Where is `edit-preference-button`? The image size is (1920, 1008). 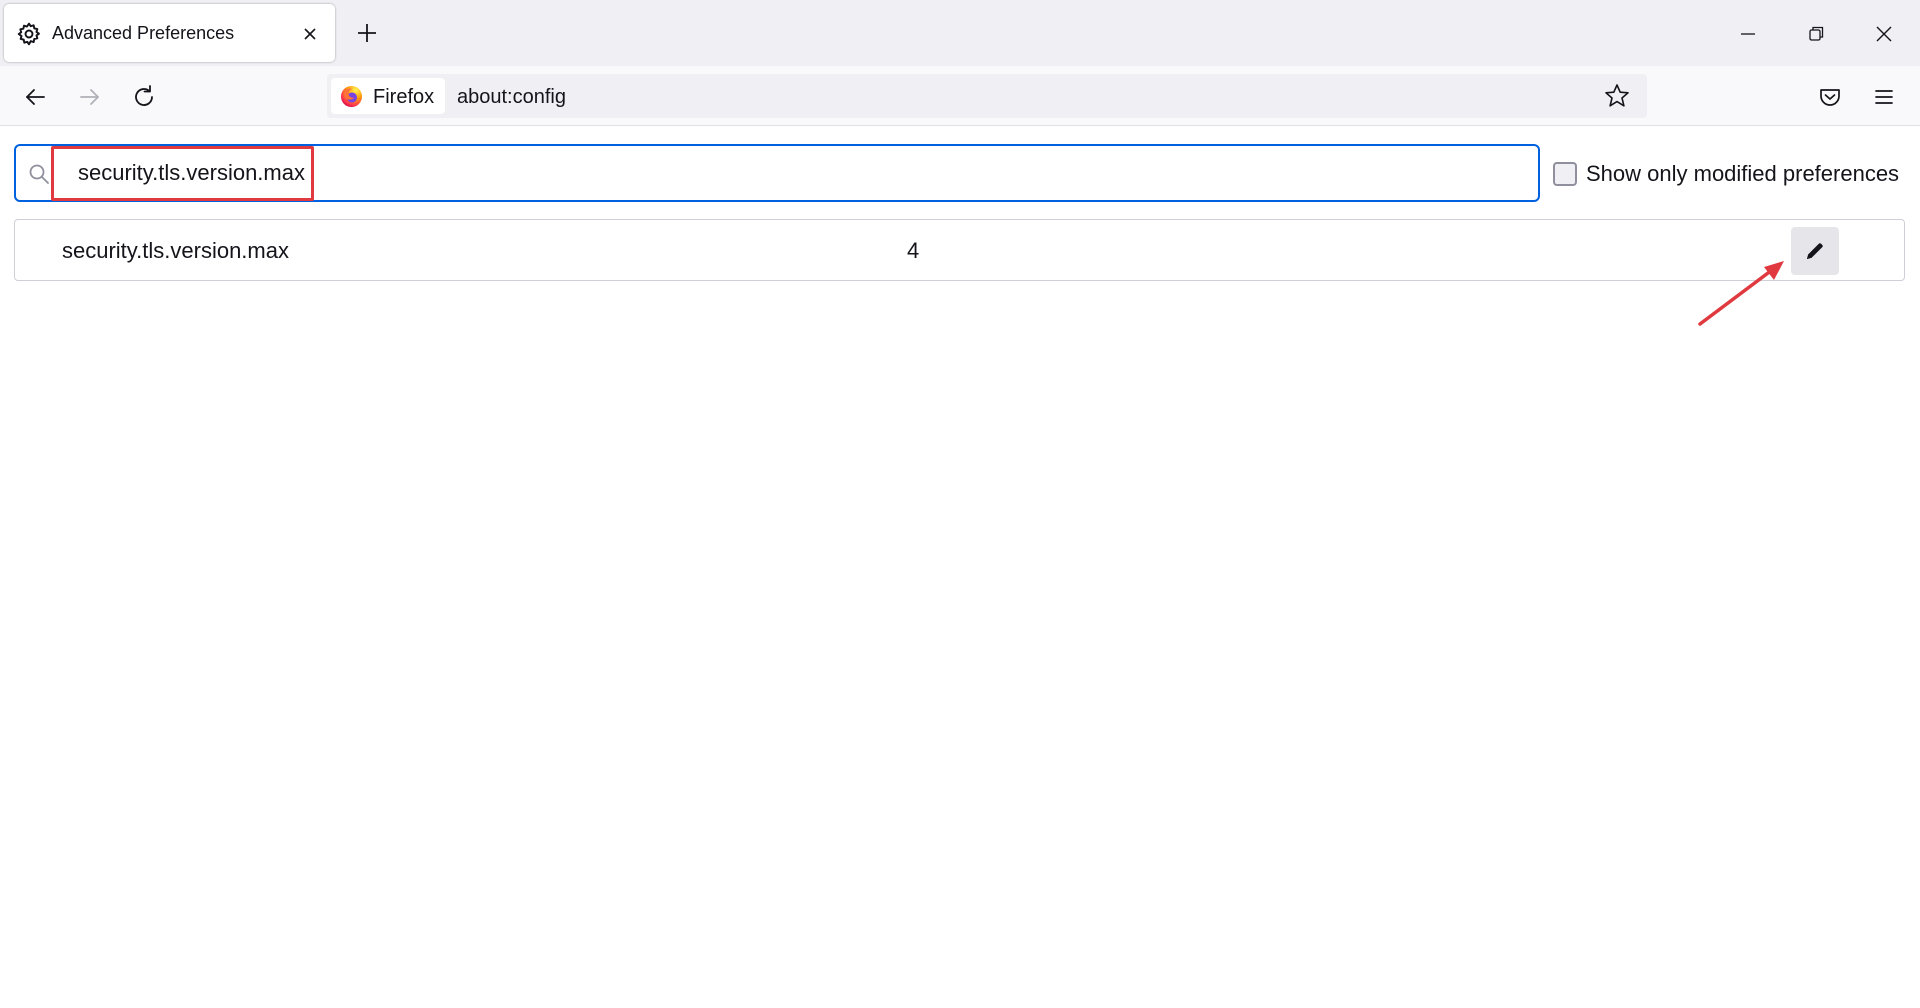
edit-preference-button is located at coordinates (1815, 251).